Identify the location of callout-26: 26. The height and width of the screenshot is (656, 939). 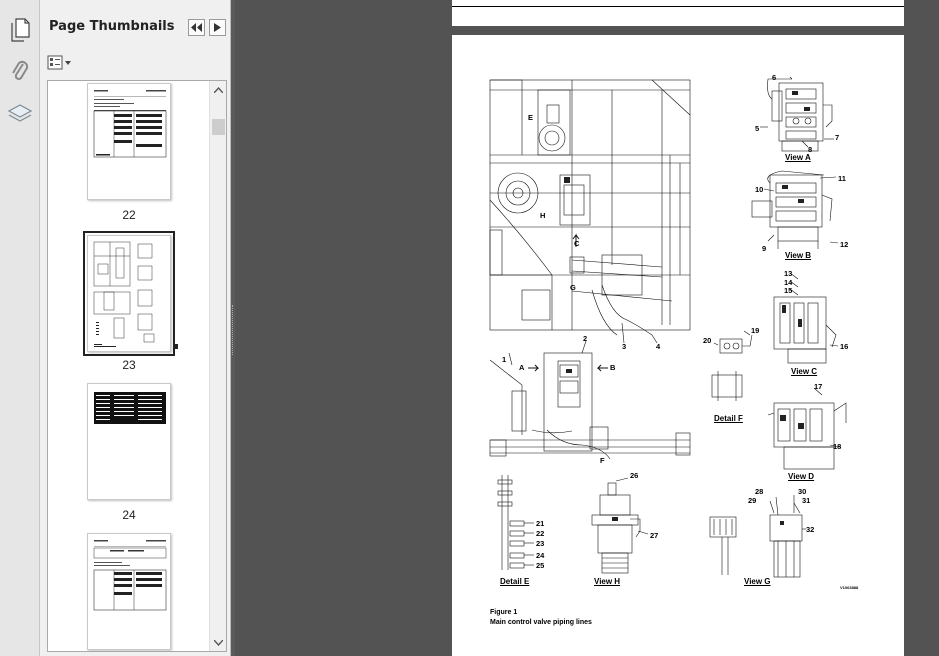
(634, 475).